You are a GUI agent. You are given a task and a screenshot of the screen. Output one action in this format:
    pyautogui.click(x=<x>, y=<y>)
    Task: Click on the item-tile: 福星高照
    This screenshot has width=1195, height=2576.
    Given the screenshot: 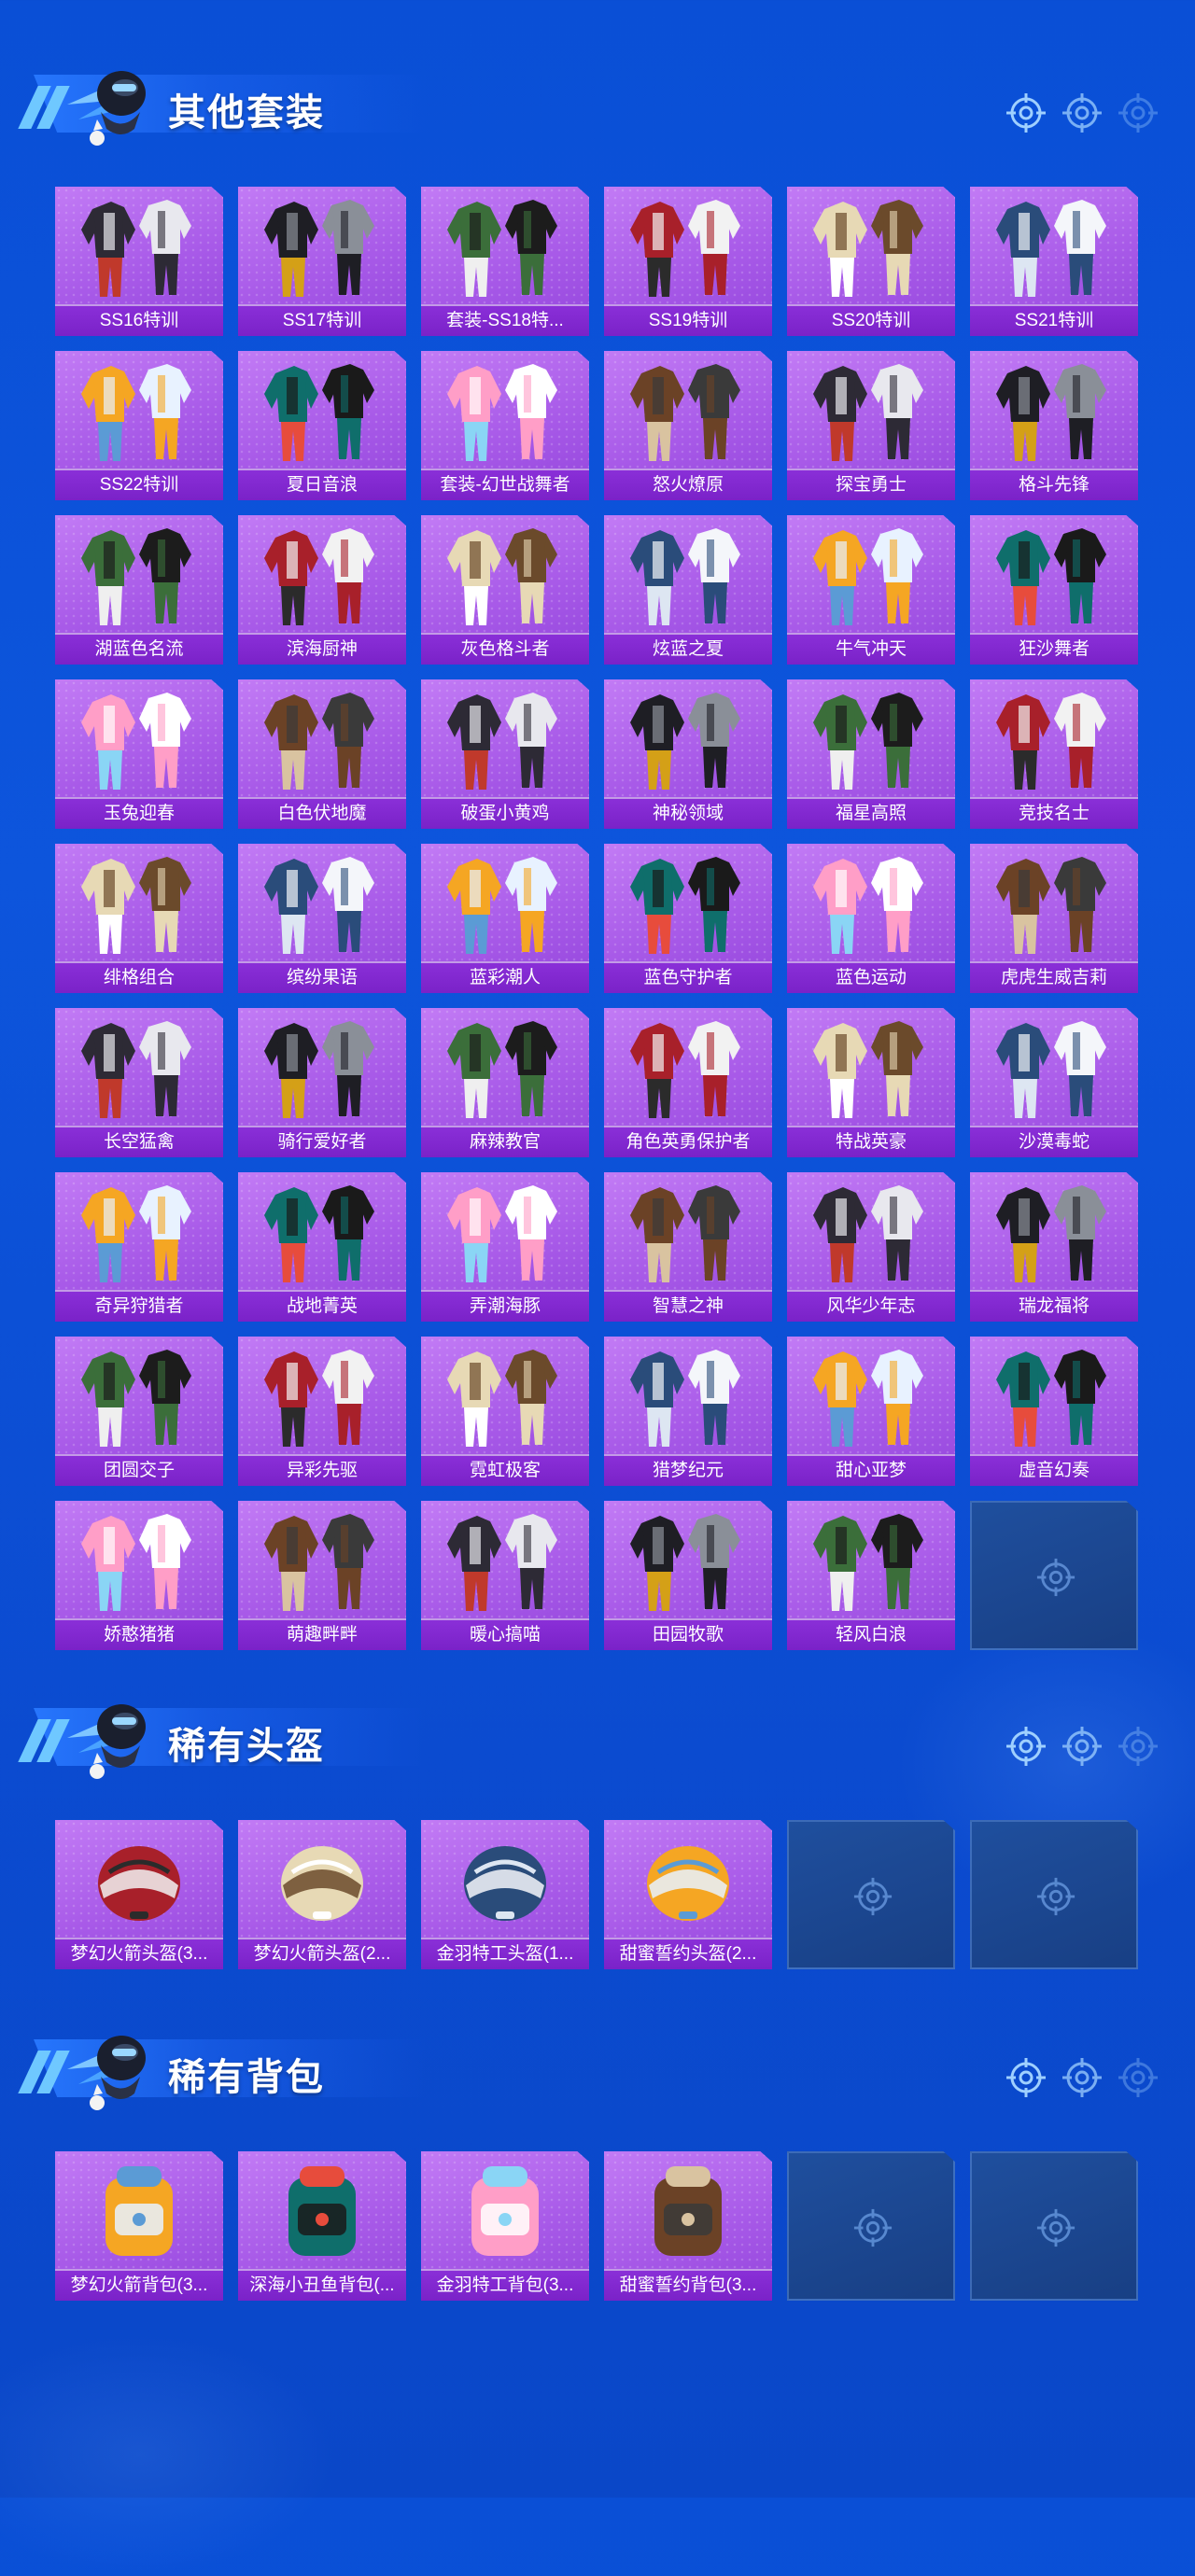 What is the action you would take?
    pyautogui.click(x=871, y=754)
    